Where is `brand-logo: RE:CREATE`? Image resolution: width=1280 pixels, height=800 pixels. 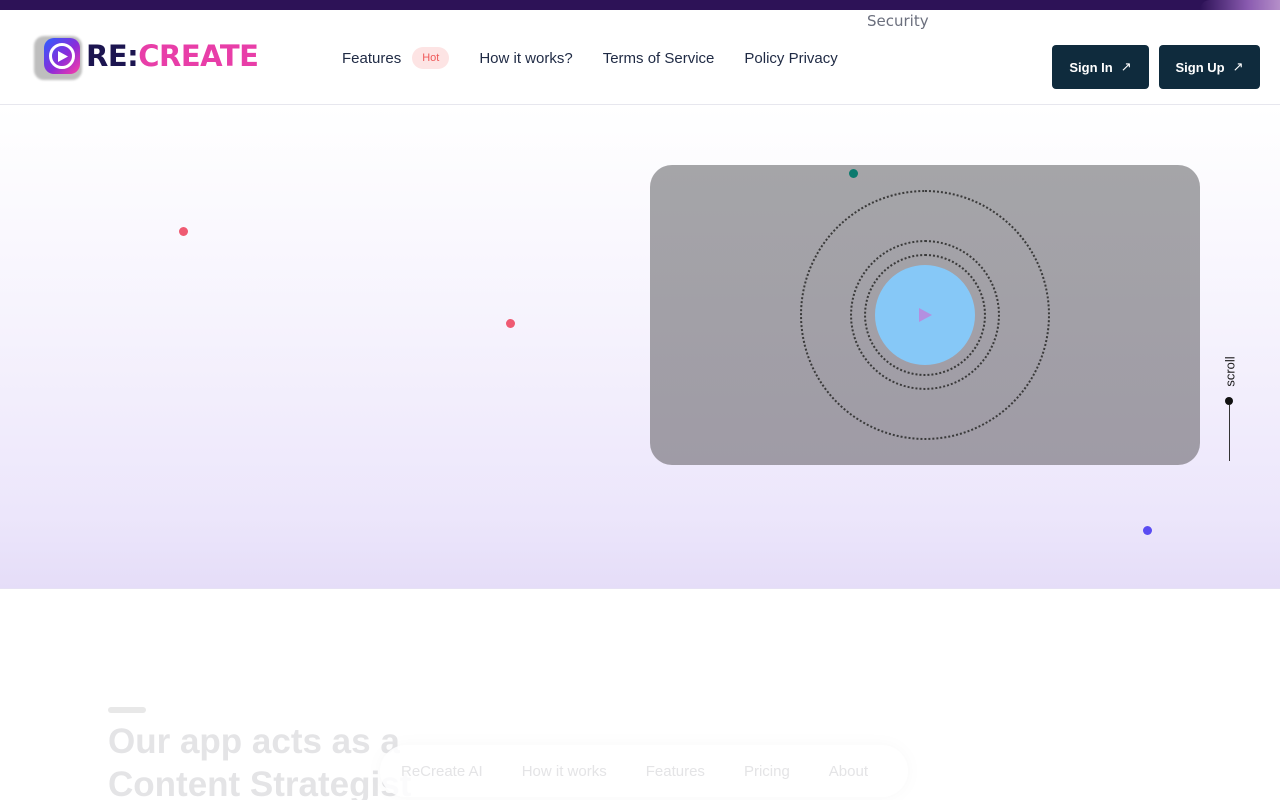
brand-logo: RE:CREATE is located at coordinates (146, 58).